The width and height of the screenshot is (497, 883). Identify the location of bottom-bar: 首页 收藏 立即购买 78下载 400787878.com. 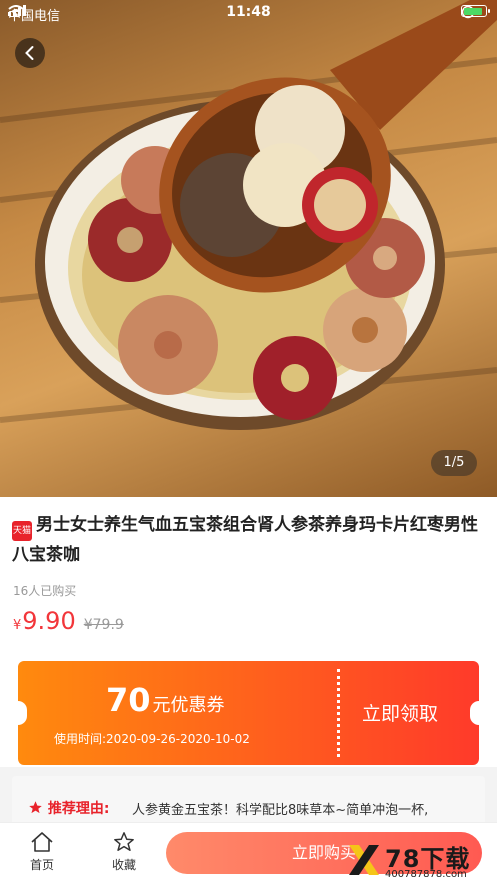
(248, 852).